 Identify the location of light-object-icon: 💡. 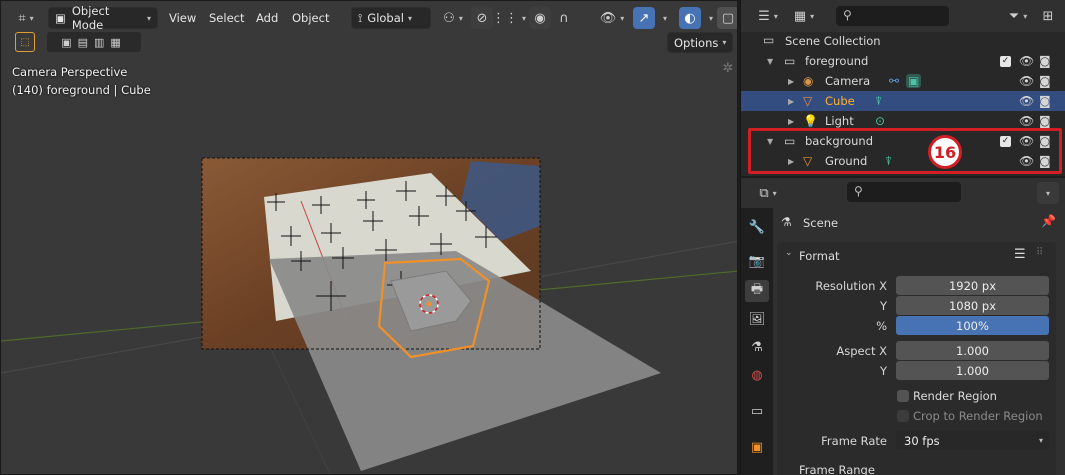
(810, 121).